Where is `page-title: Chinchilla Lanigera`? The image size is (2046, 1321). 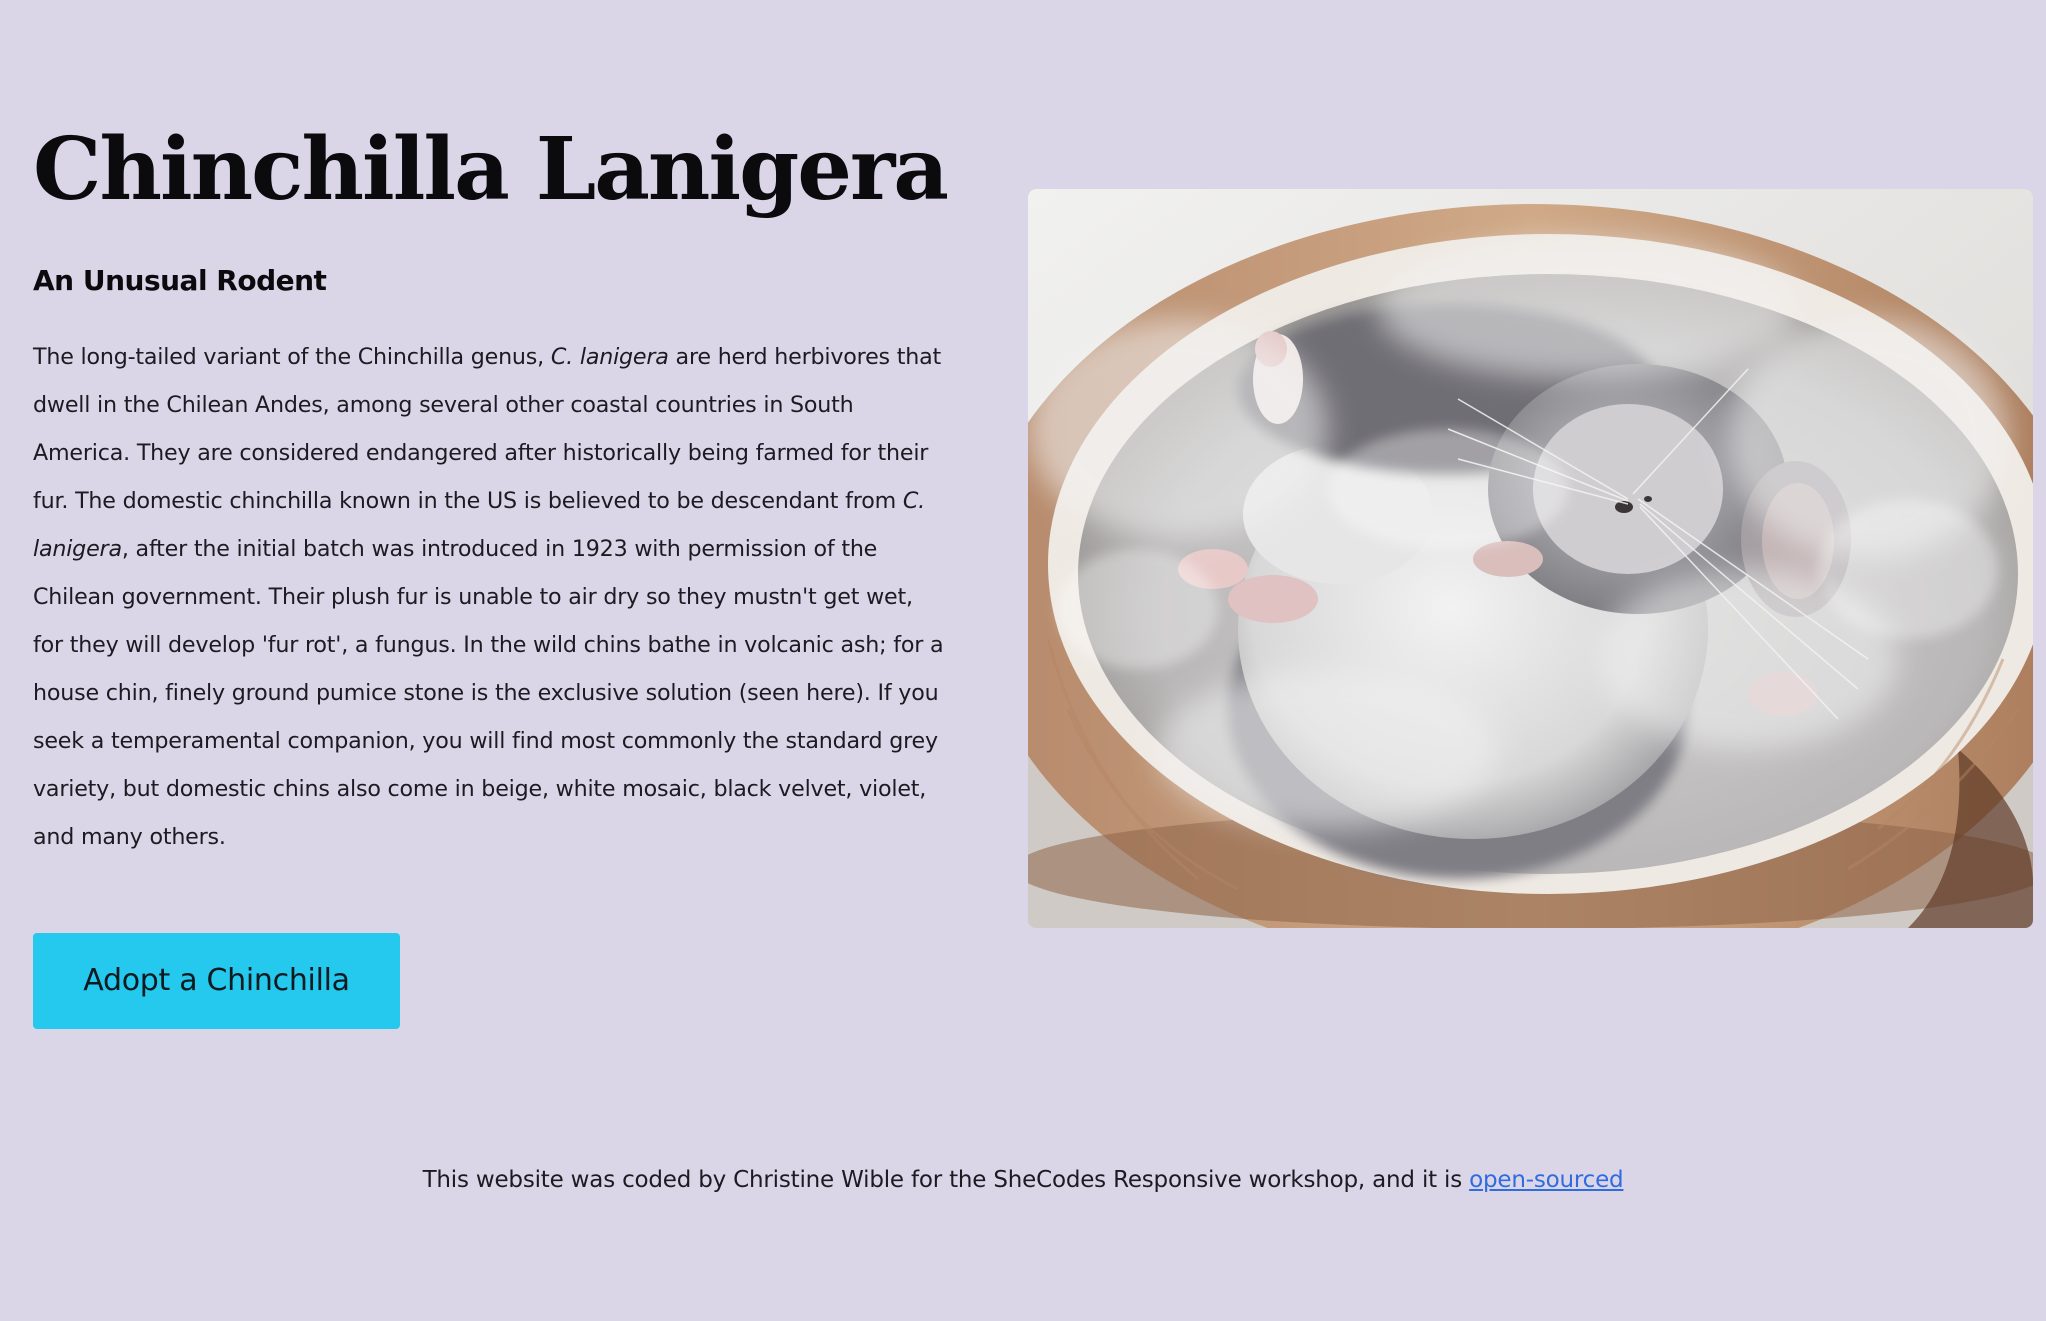 page-title: Chinchilla Lanigera is located at coordinates (491, 169).